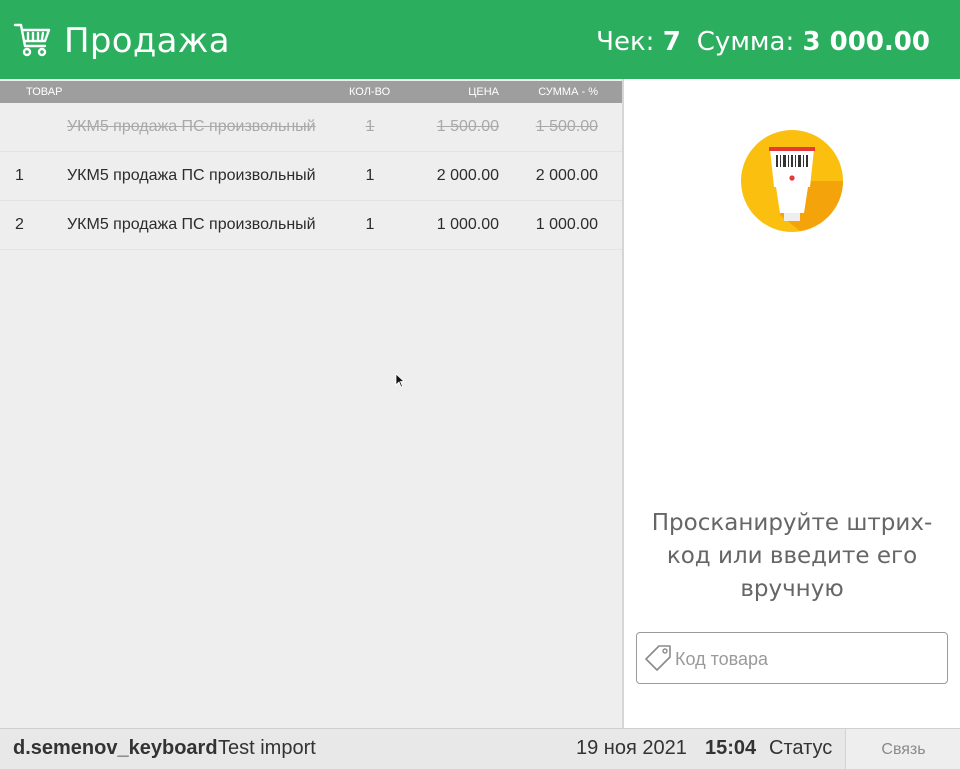  I want to click on row-sum: 2 000.00, so click(566, 175).